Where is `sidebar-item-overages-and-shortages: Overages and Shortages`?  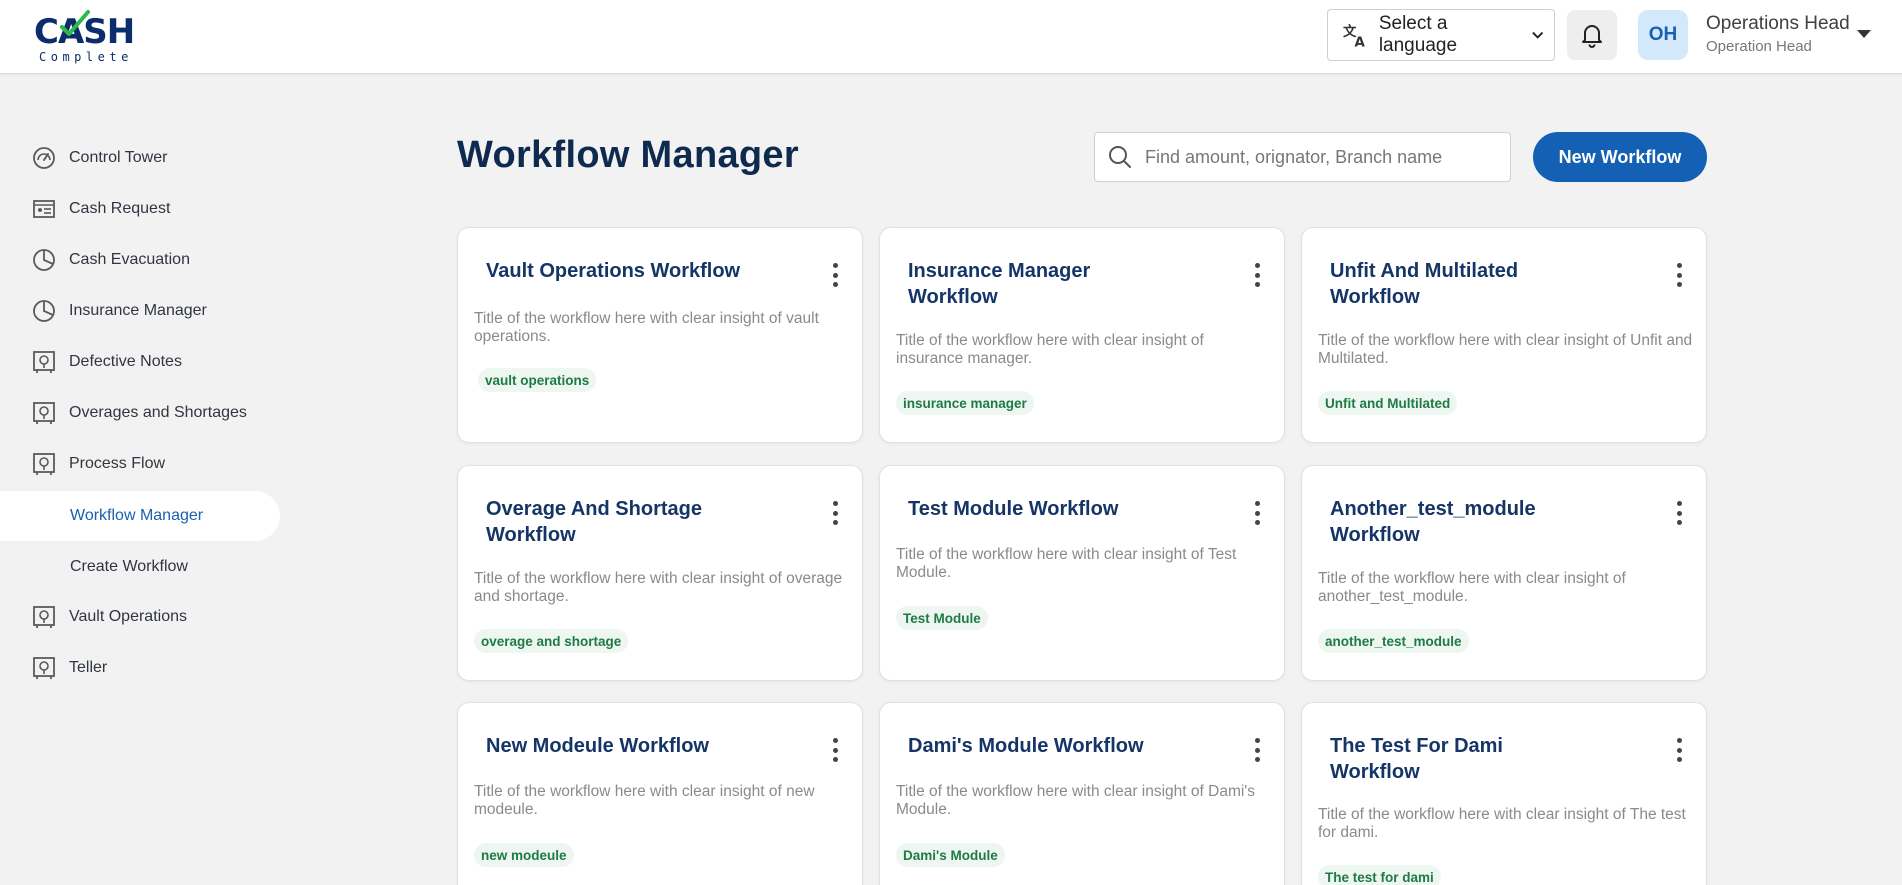
sidebar-item-overages-and-shortages: Overages and Shortages is located at coordinates (140, 413).